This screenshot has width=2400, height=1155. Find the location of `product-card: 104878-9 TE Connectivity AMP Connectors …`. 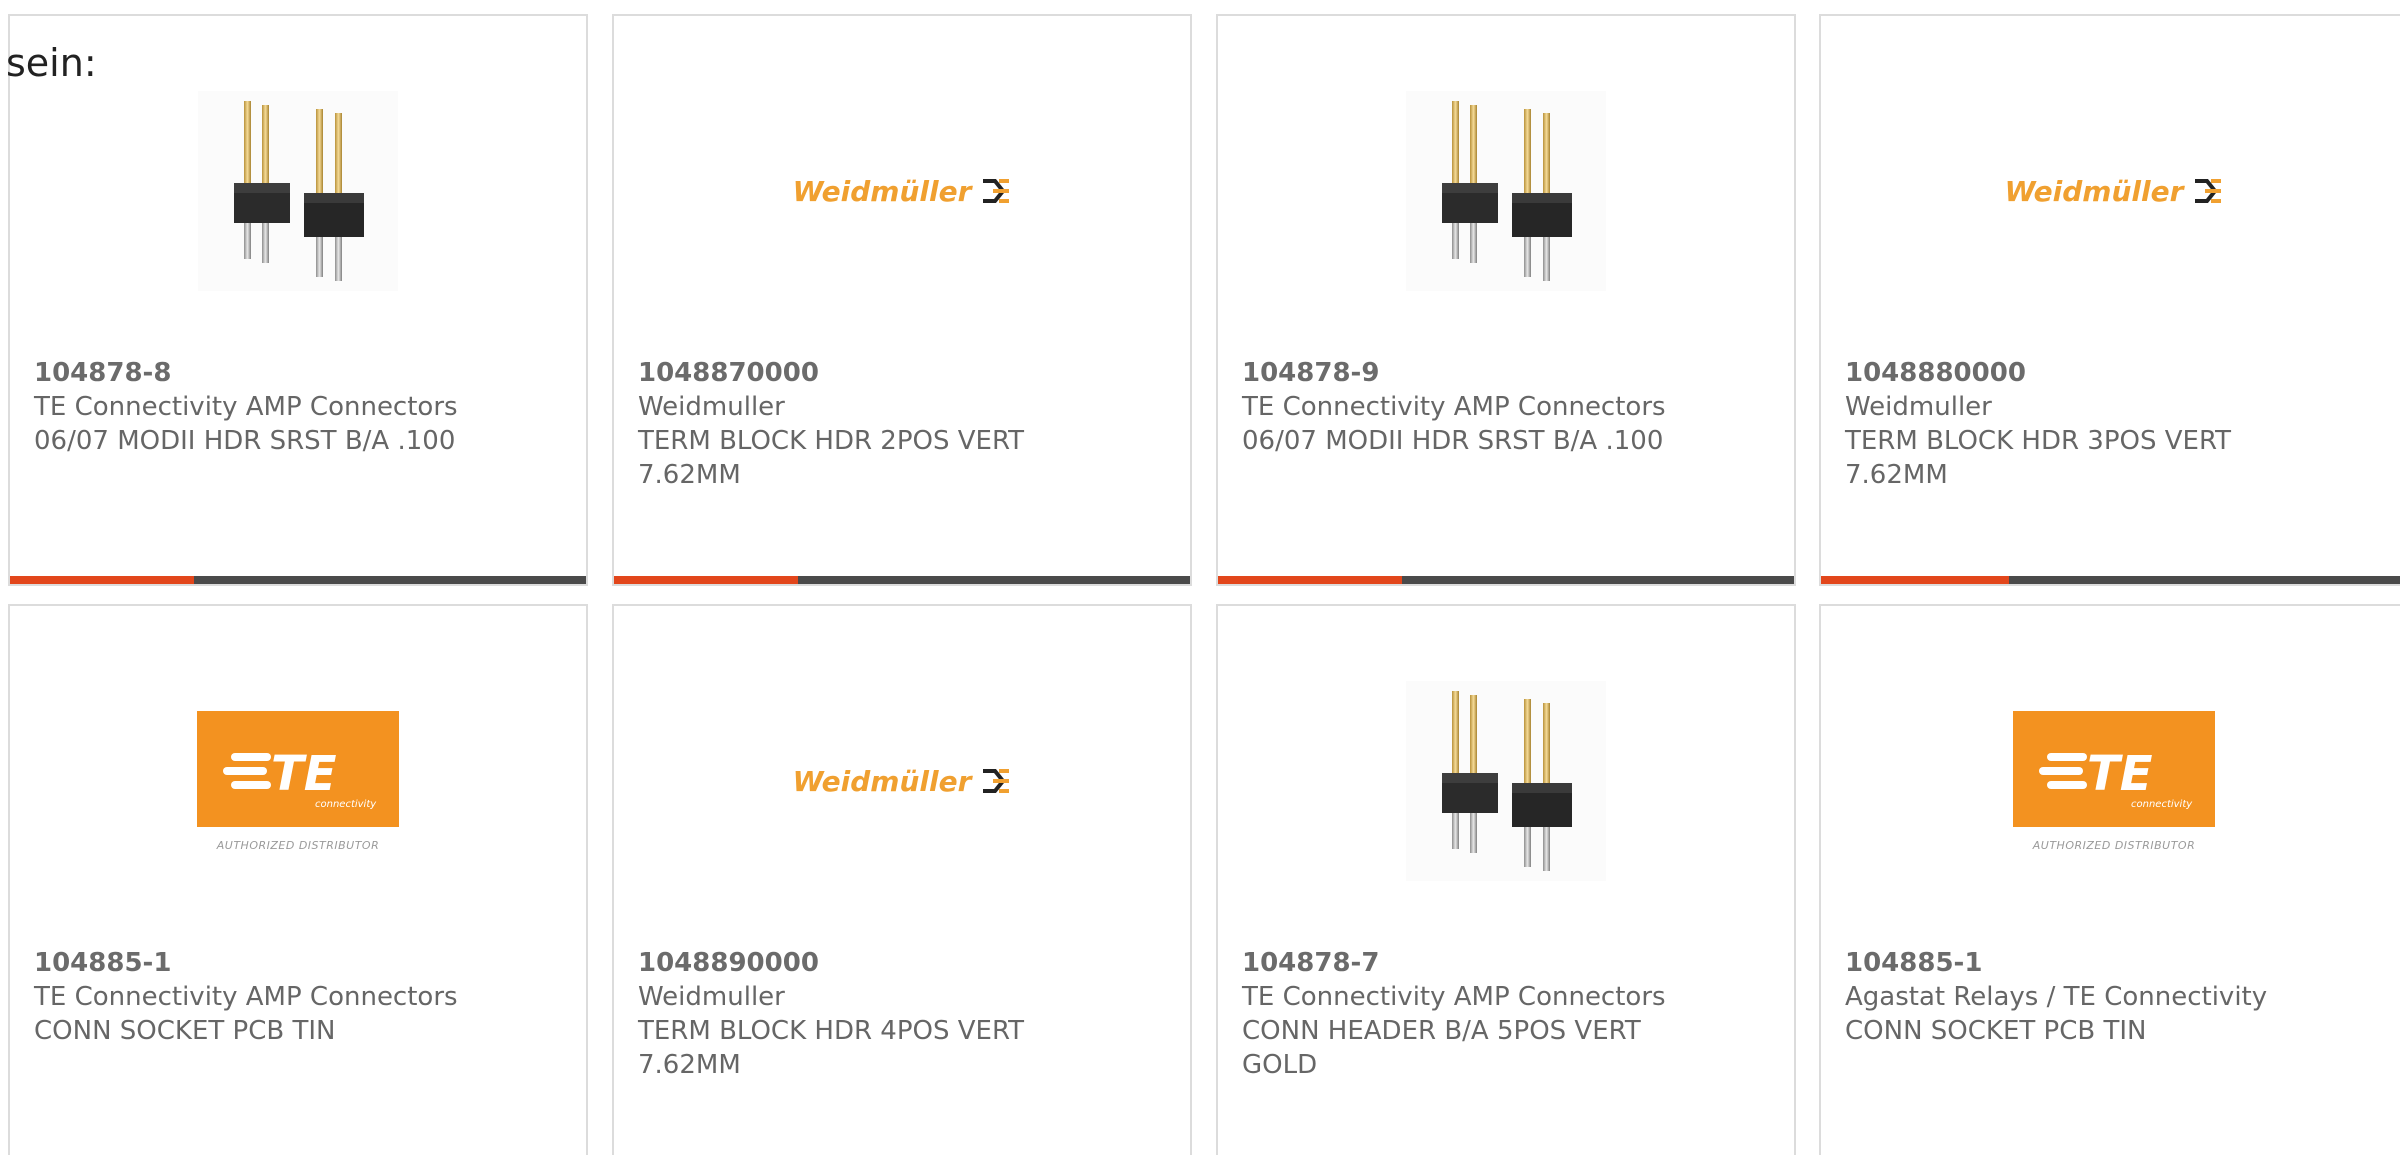

product-card: 104878-9 TE Connectivity AMP Connectors … is located at coordinates (1506, 300).